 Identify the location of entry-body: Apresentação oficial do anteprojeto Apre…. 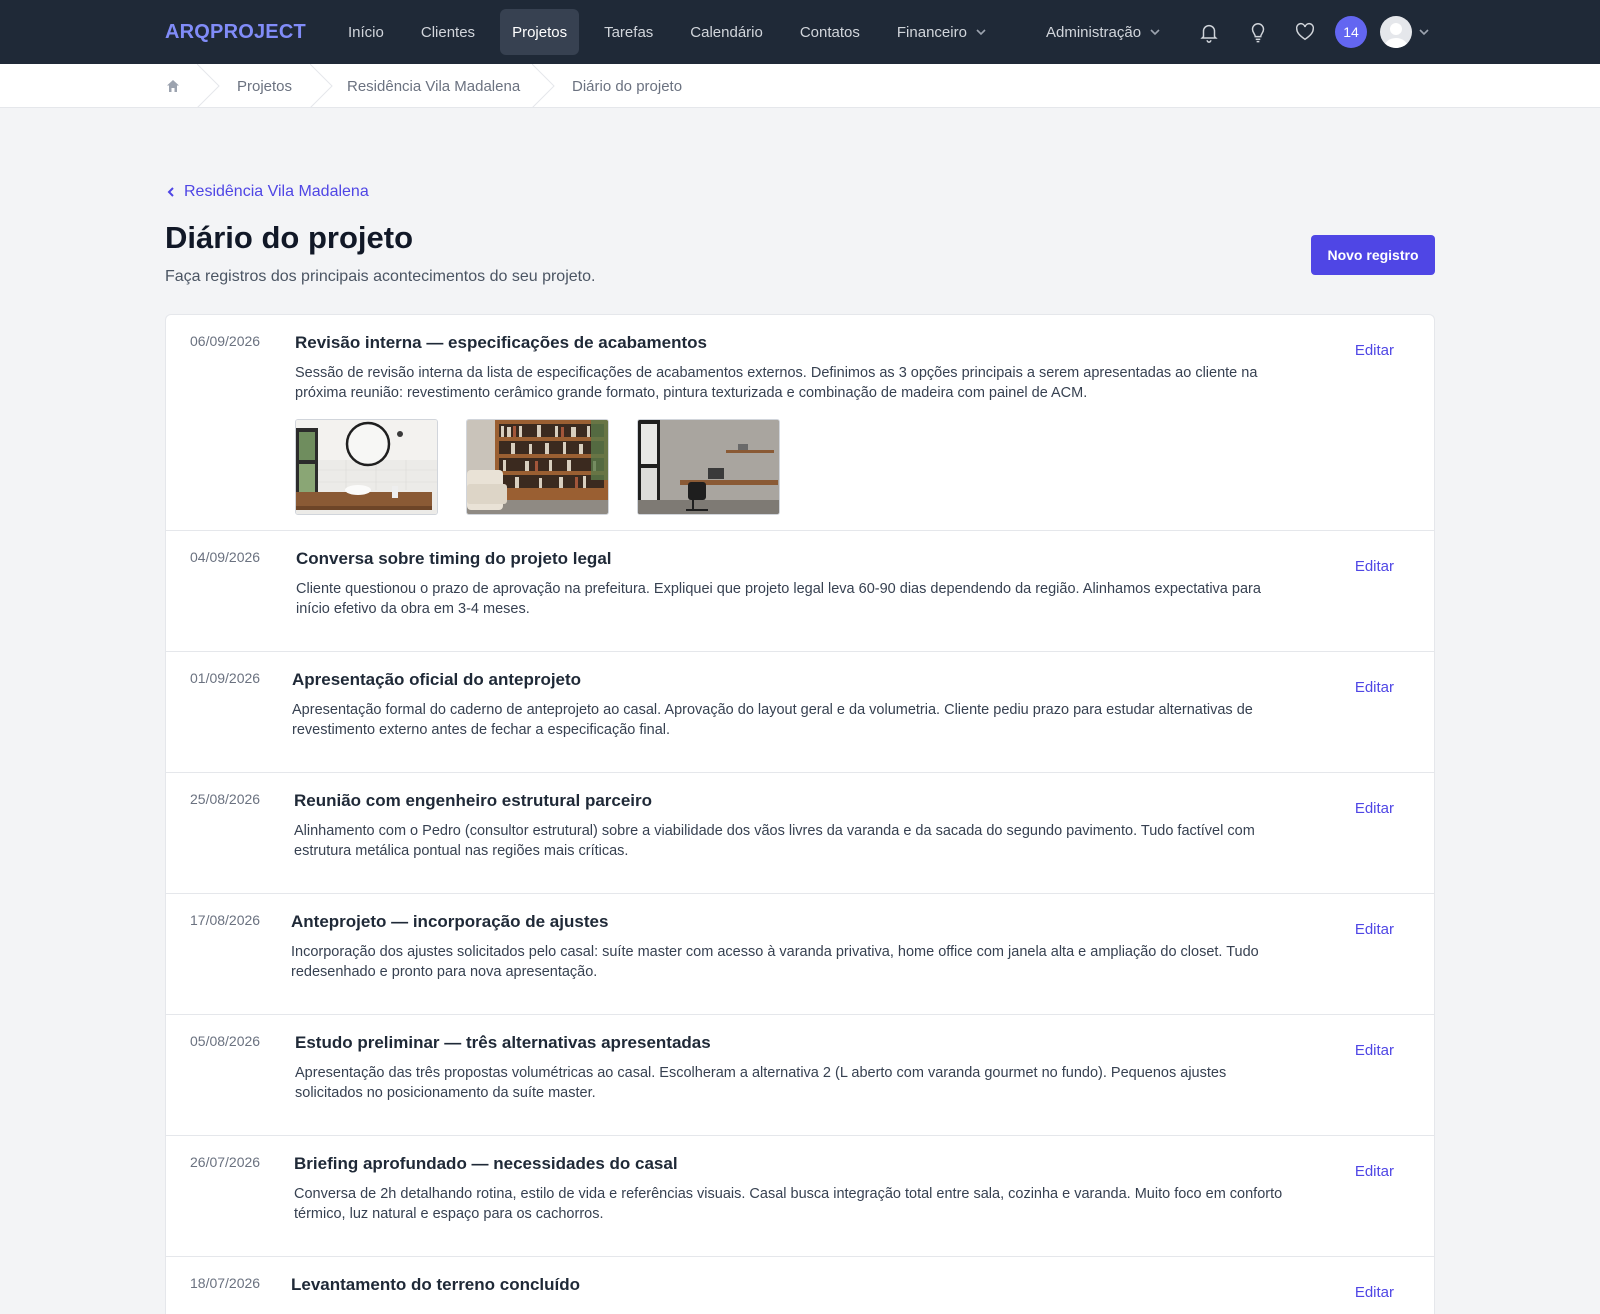
(792, 705).